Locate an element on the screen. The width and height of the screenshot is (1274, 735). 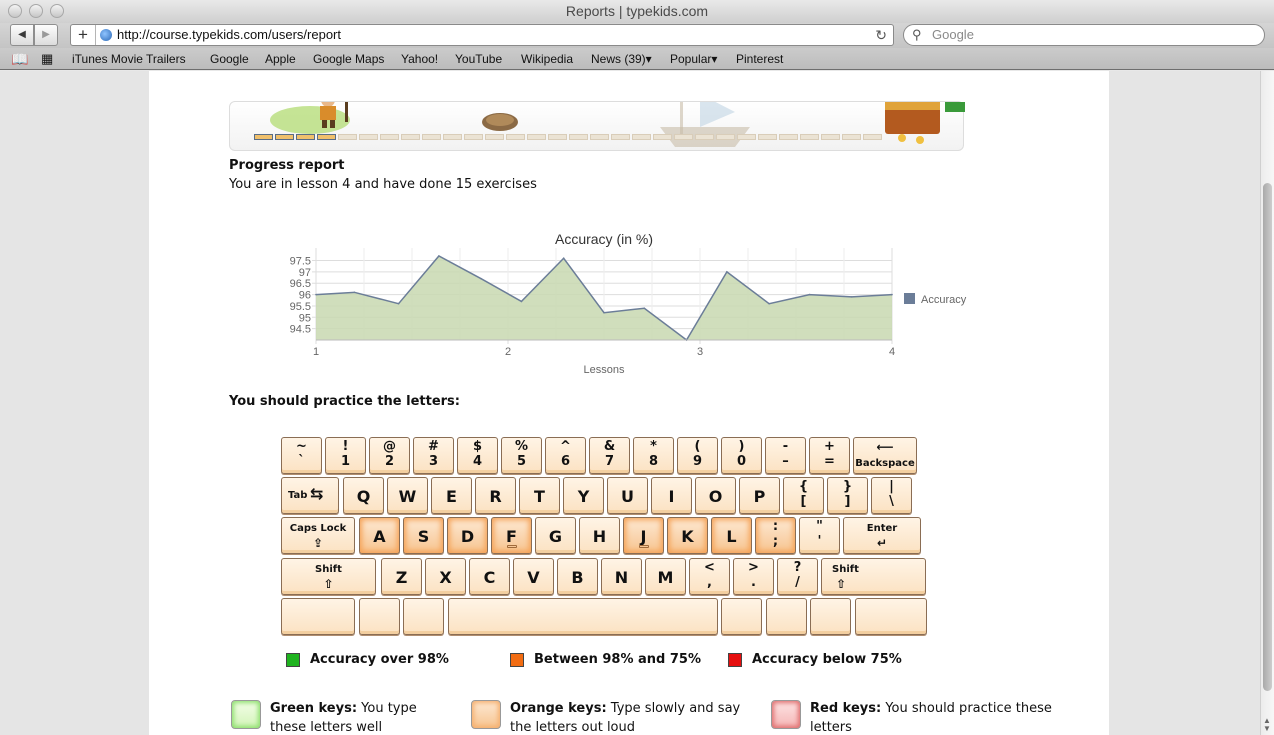
key-6: ^ 6 is located at coordinates (565, 455).